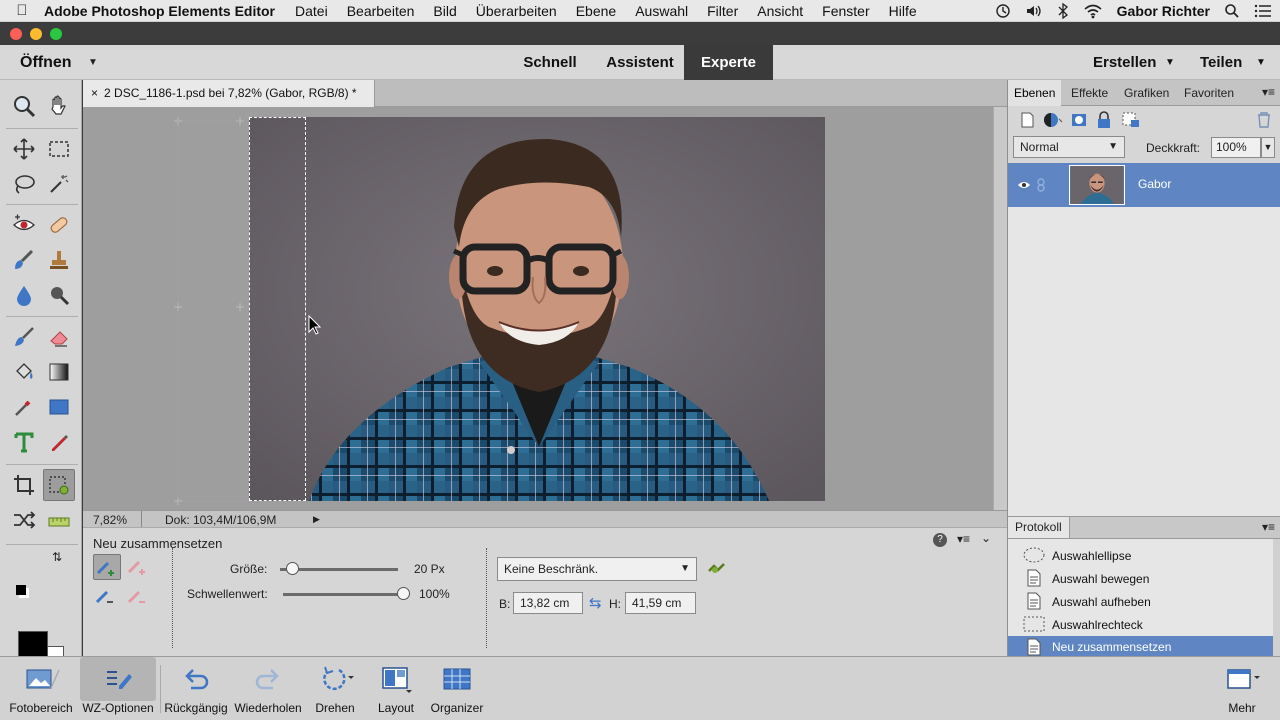 The image size is (1280, 720). Describe the element at coordinates (1232, 11) in the screenshot. I see `spotlight-search-icon` at that location.